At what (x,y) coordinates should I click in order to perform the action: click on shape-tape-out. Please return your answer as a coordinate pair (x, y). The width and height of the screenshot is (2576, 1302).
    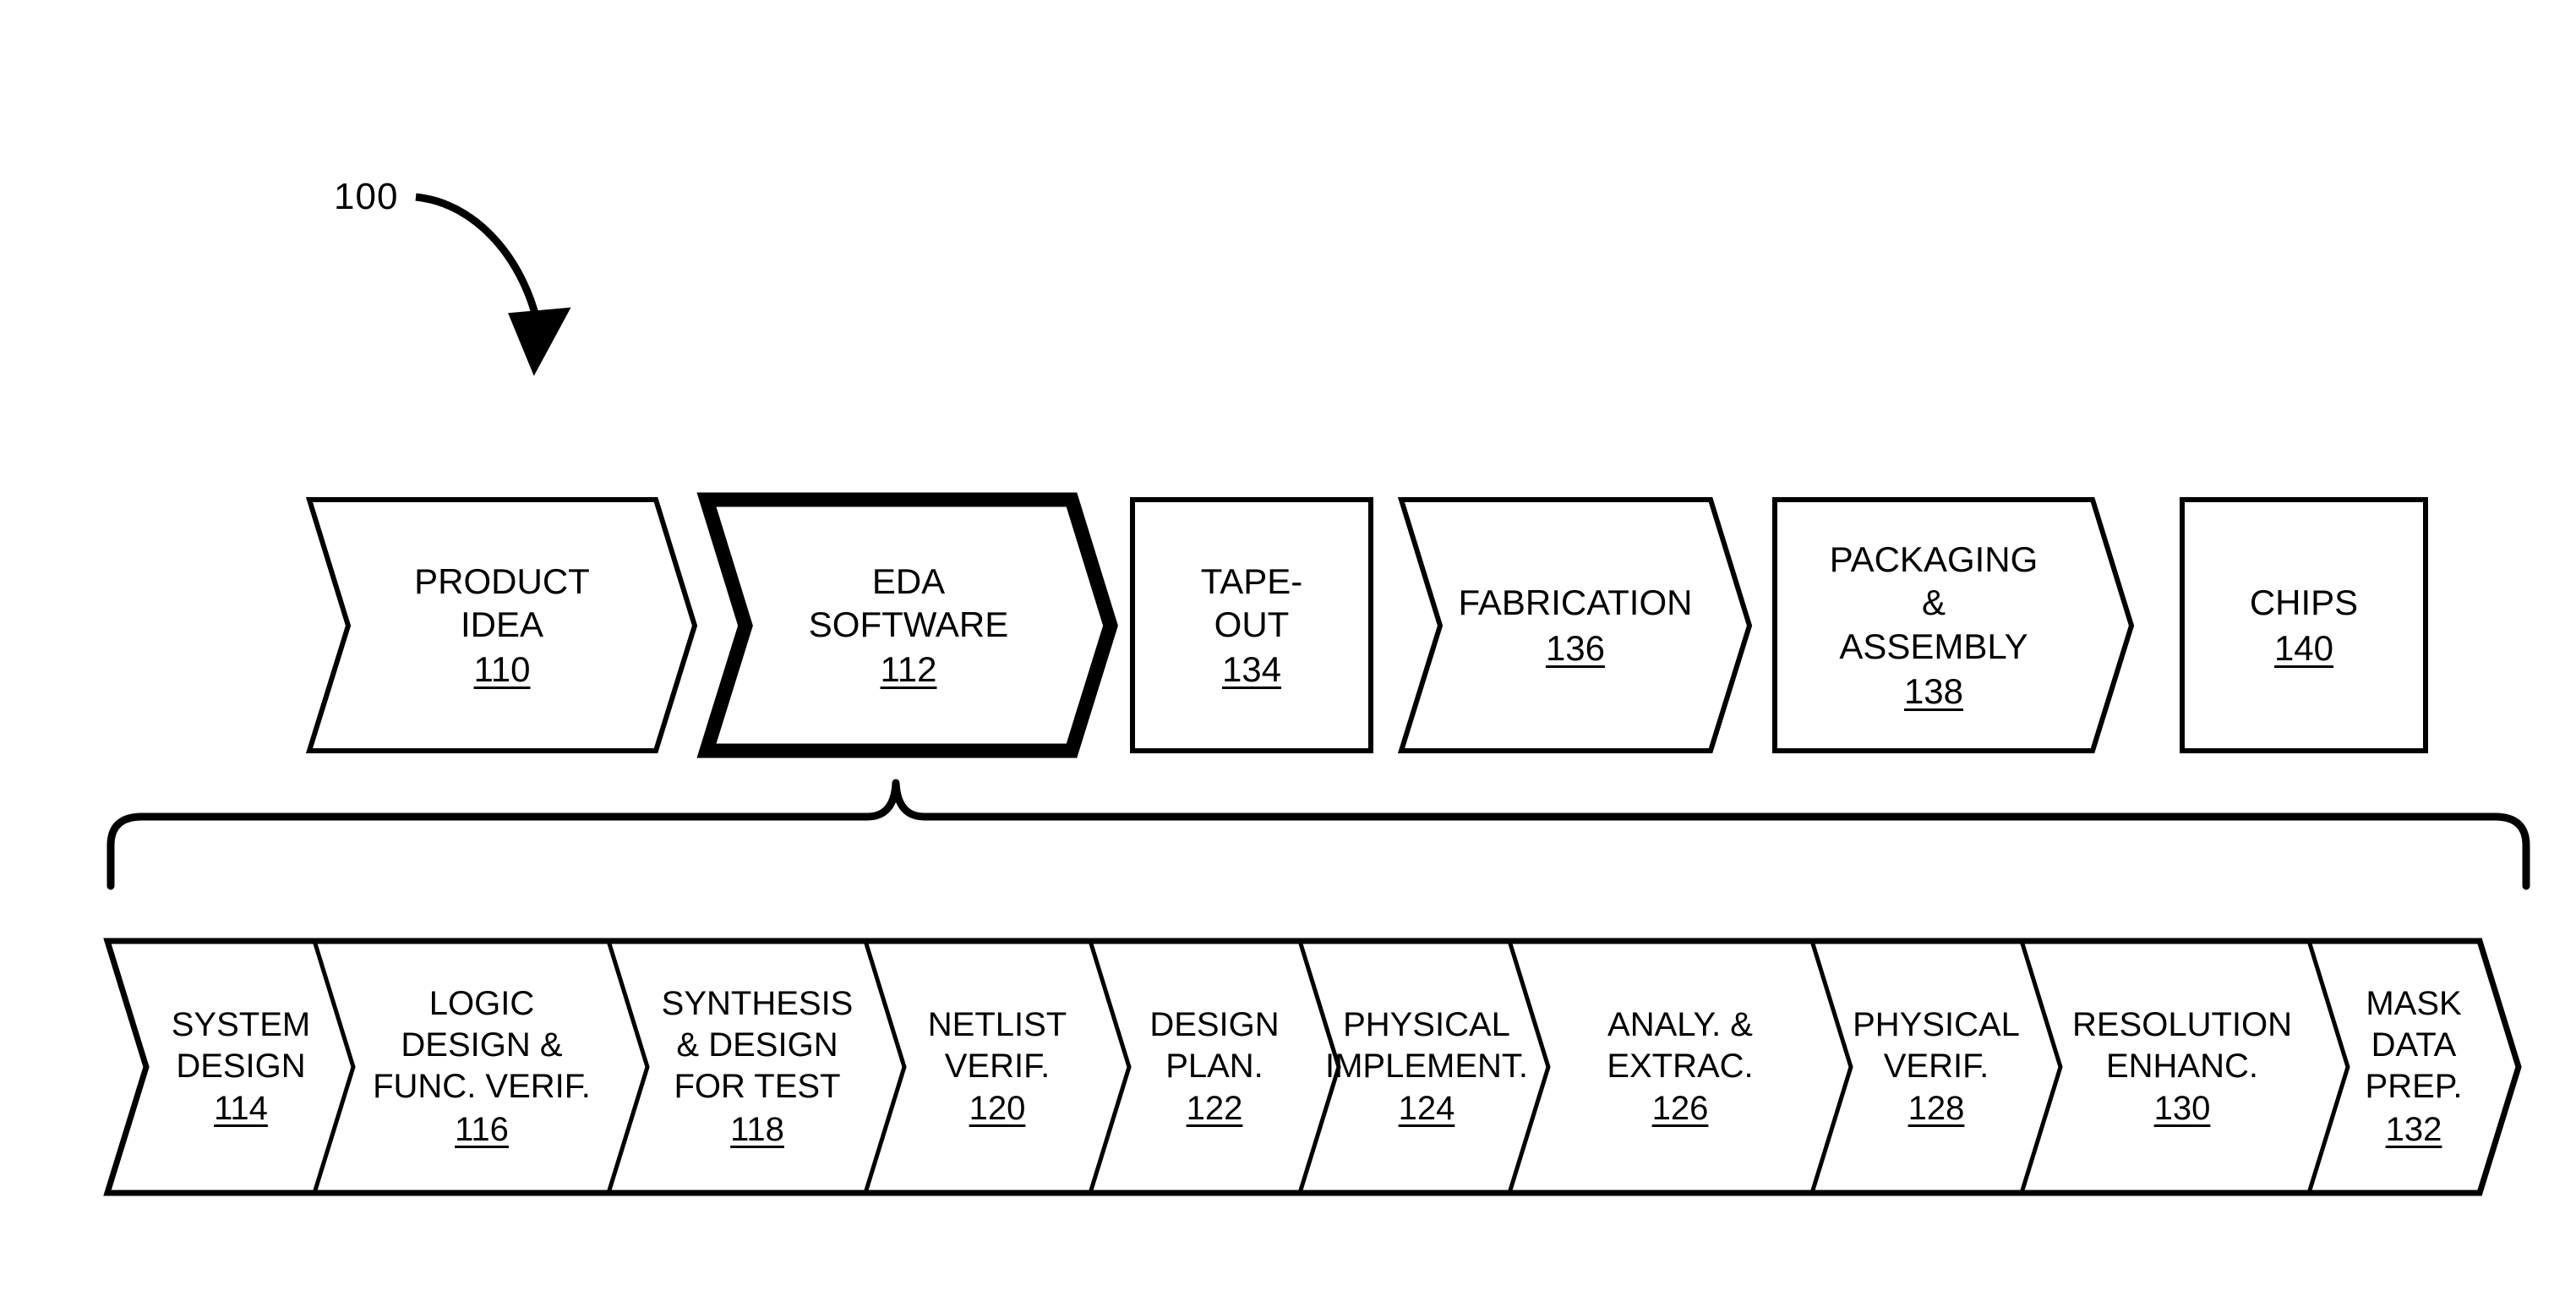
    Looking at the image, I should click on (1251, 625).